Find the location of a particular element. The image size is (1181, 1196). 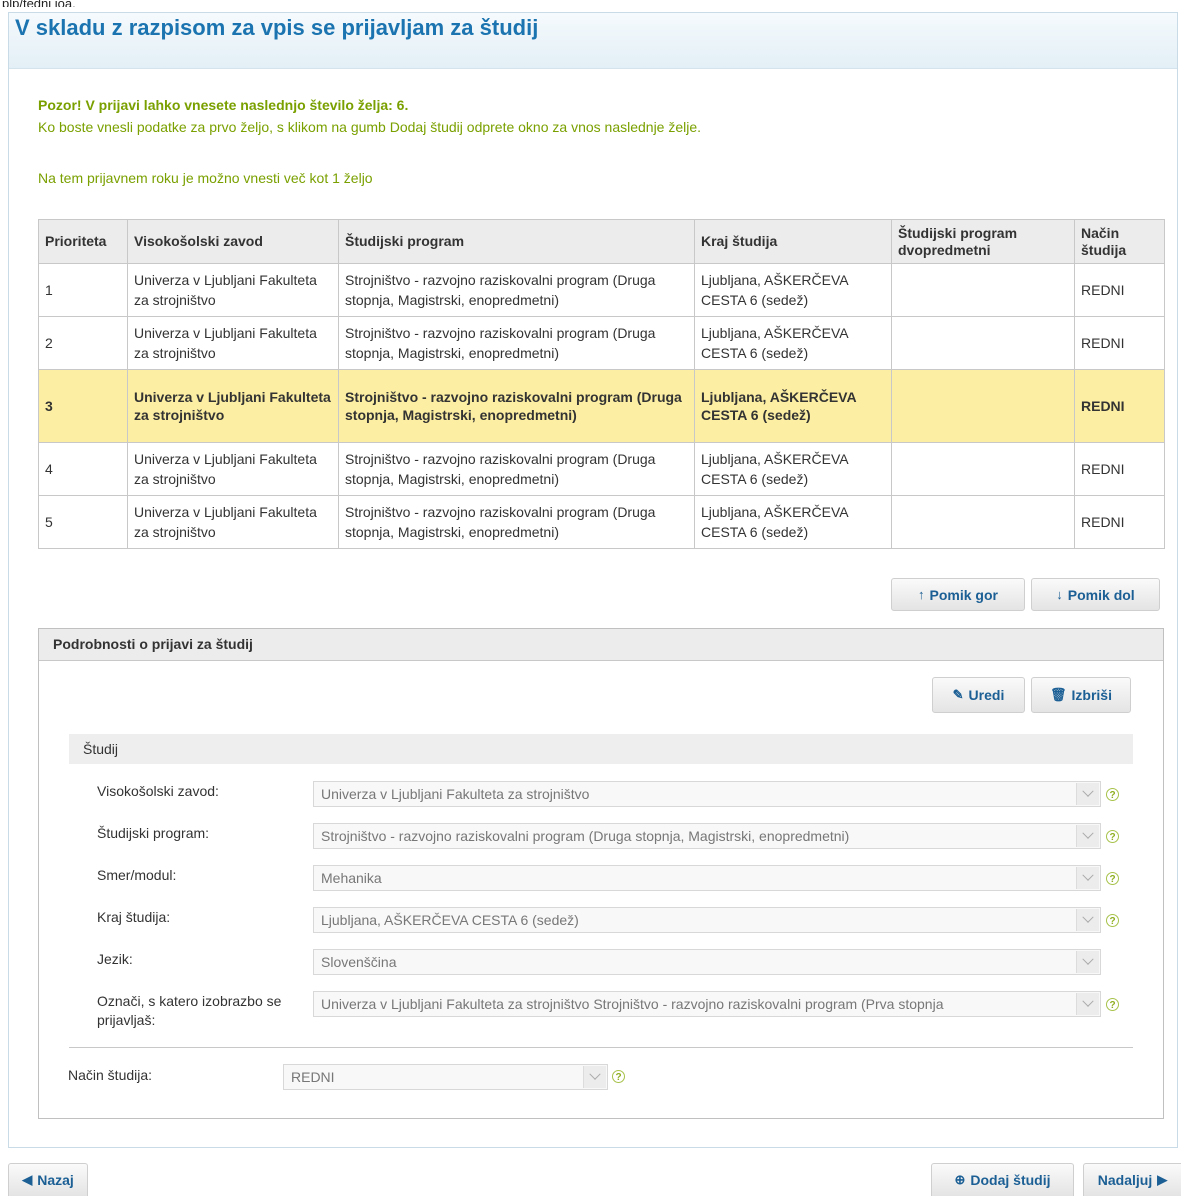

continue-button: Nadaljuj ▶ is located at coordinates (1132, 1179).